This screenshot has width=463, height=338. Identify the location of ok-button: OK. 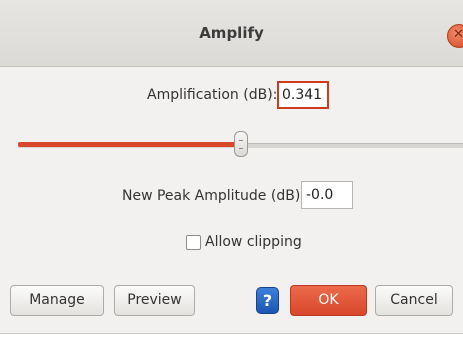
(328, 300).